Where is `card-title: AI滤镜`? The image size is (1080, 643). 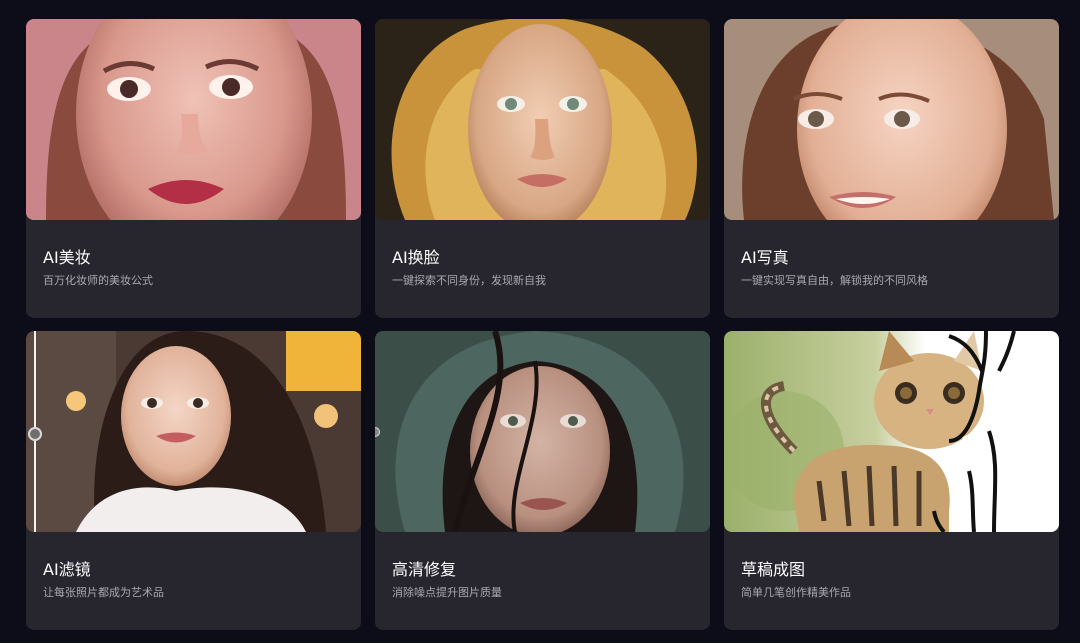
card-title: AI滤镜 is located at coordinates (67, 569).